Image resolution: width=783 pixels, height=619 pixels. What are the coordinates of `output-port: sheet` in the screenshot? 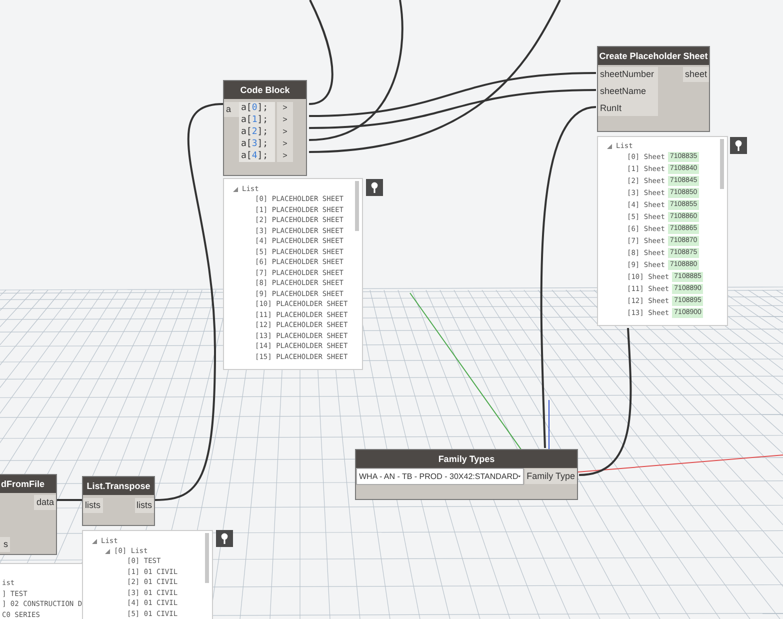 It's located at (695, 74).